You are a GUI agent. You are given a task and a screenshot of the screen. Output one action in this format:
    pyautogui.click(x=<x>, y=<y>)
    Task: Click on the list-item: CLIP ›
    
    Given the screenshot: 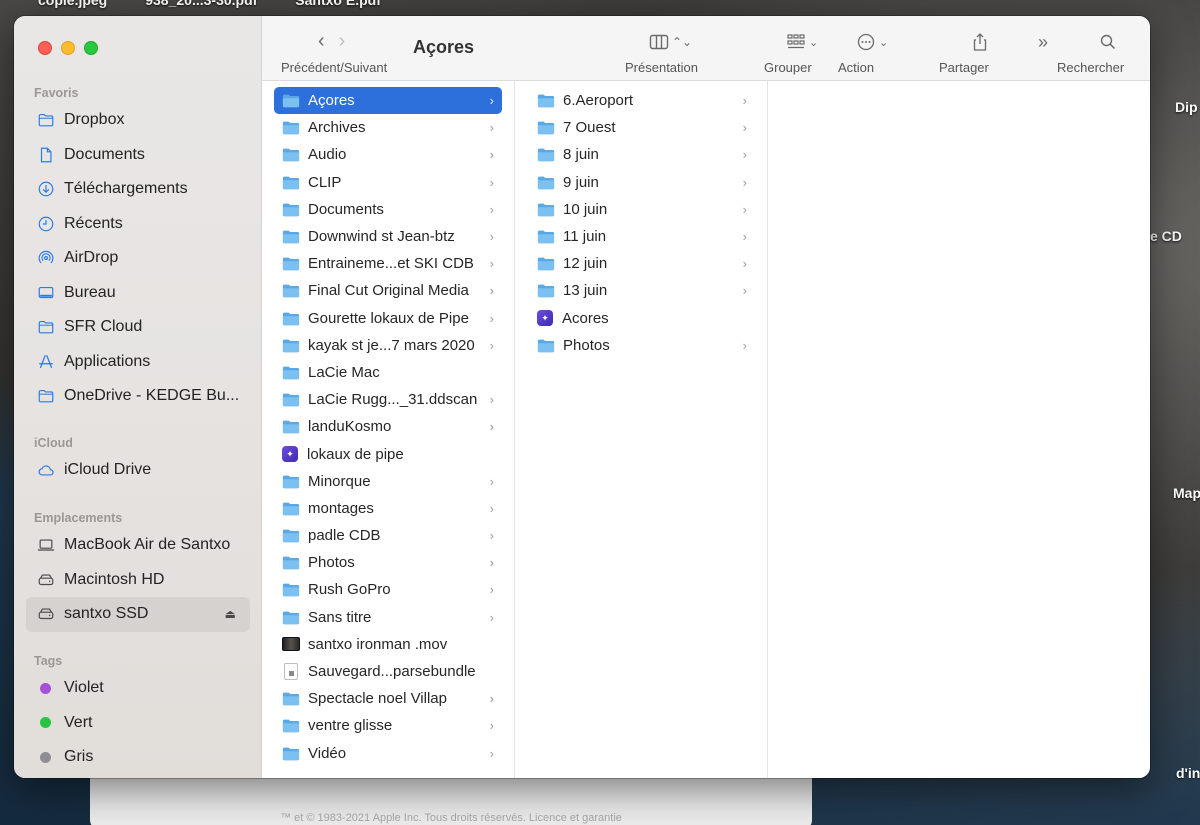 What is the action you would take?
    pyautogui.click(x=388, y=182)
    